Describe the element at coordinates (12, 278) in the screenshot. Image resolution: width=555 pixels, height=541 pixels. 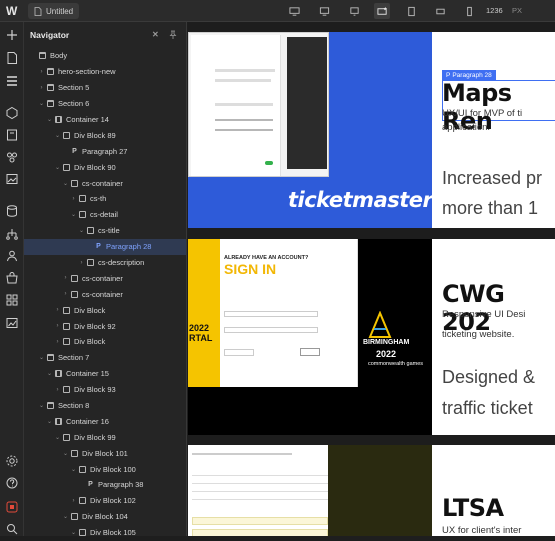
I see `ecommerce-icon` at that location.